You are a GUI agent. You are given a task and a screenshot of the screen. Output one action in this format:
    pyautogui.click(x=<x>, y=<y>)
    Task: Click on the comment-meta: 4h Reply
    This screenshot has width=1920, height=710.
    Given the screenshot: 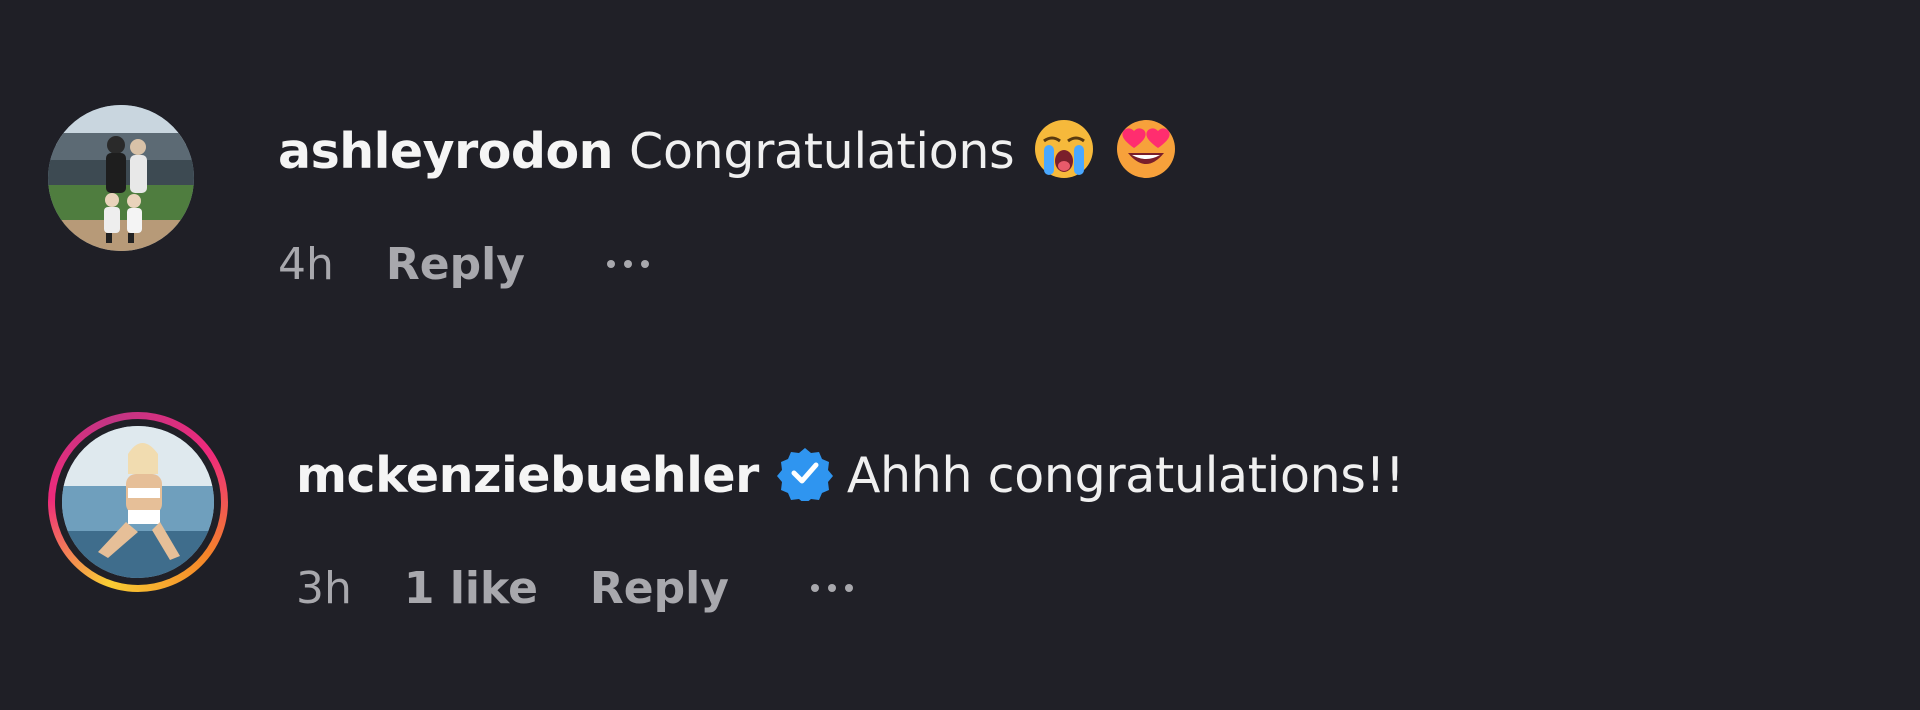 What is the action you would take?
    pyautogui.click(x=463, y=264)
    